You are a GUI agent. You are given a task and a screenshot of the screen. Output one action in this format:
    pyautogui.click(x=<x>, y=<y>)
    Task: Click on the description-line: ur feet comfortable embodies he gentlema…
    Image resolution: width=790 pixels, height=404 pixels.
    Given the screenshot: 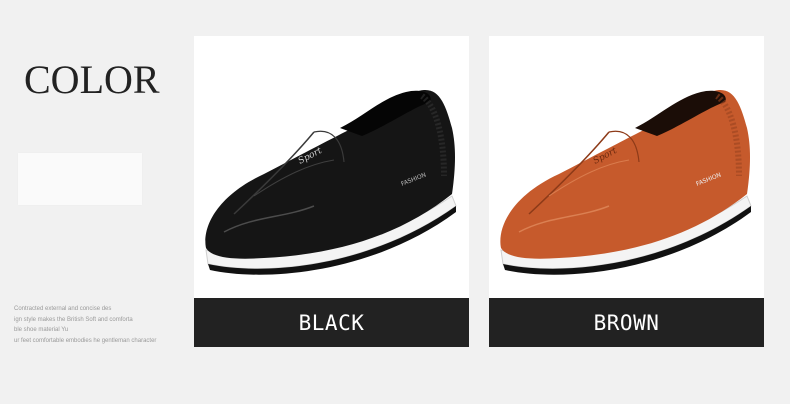 What is the action you would take?
    pyautogui.click(x=85, y=340)
    